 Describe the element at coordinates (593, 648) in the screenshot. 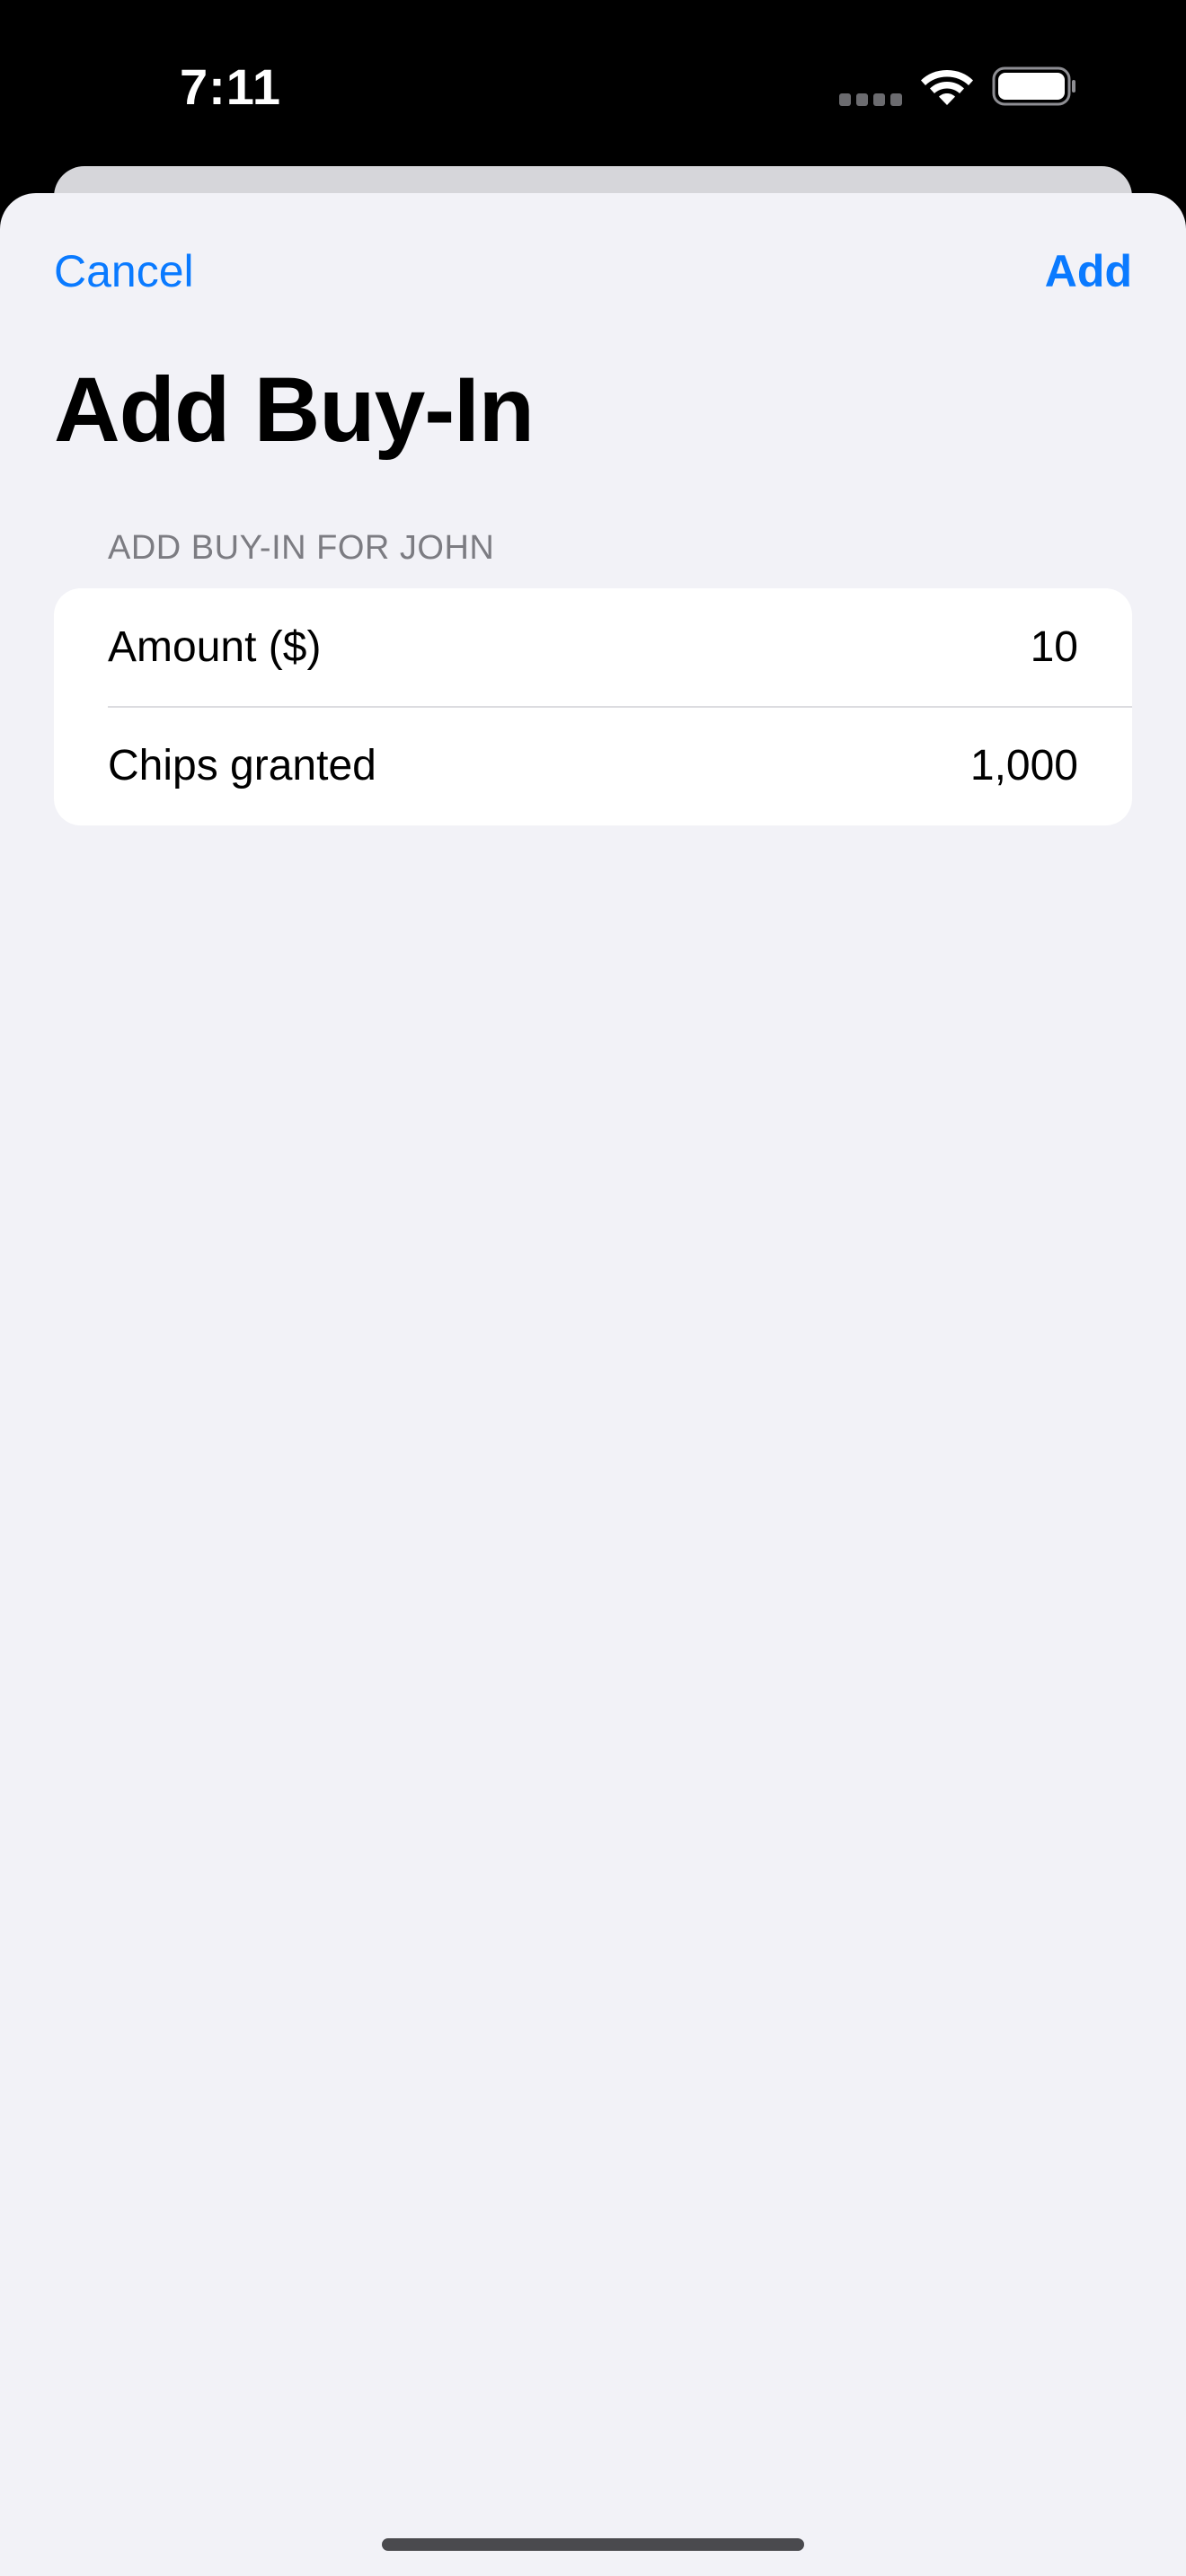

I see `amount-row: Amount ($) 10` at that location.